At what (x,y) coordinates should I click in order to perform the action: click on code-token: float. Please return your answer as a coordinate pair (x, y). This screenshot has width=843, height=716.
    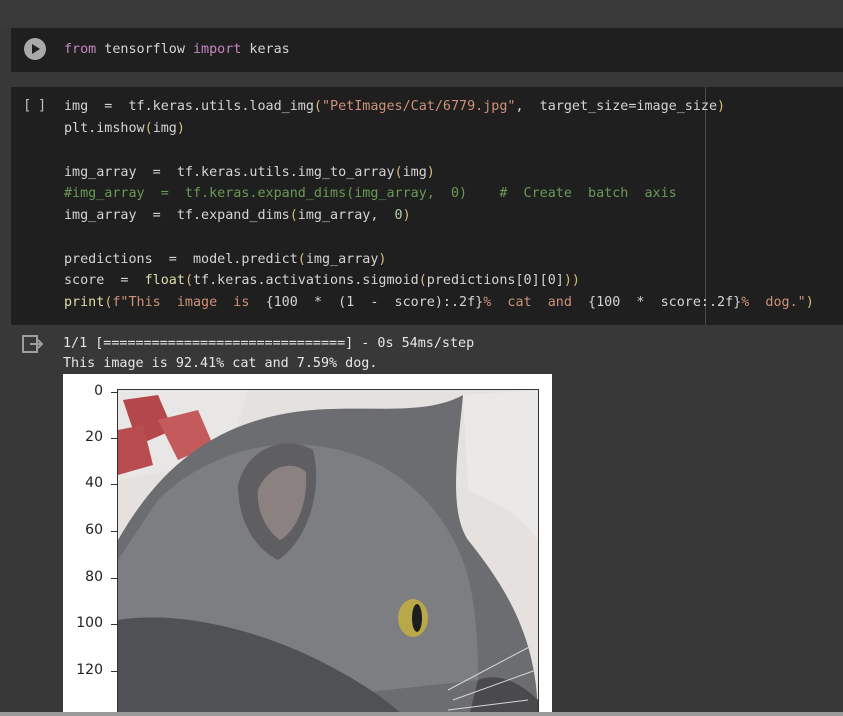
    Looking at the image, I should click on (164, 280).